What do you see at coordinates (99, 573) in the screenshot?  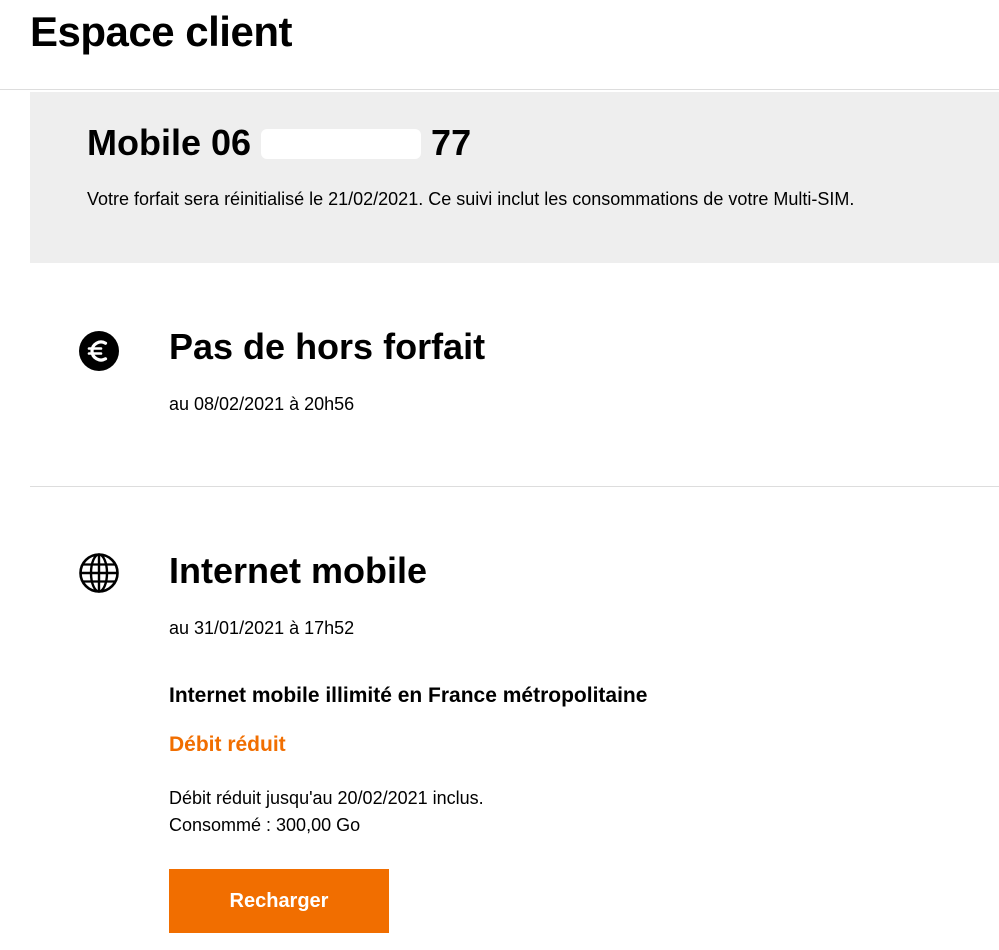 I see `globe-icon` at bounding box center [99, 573].